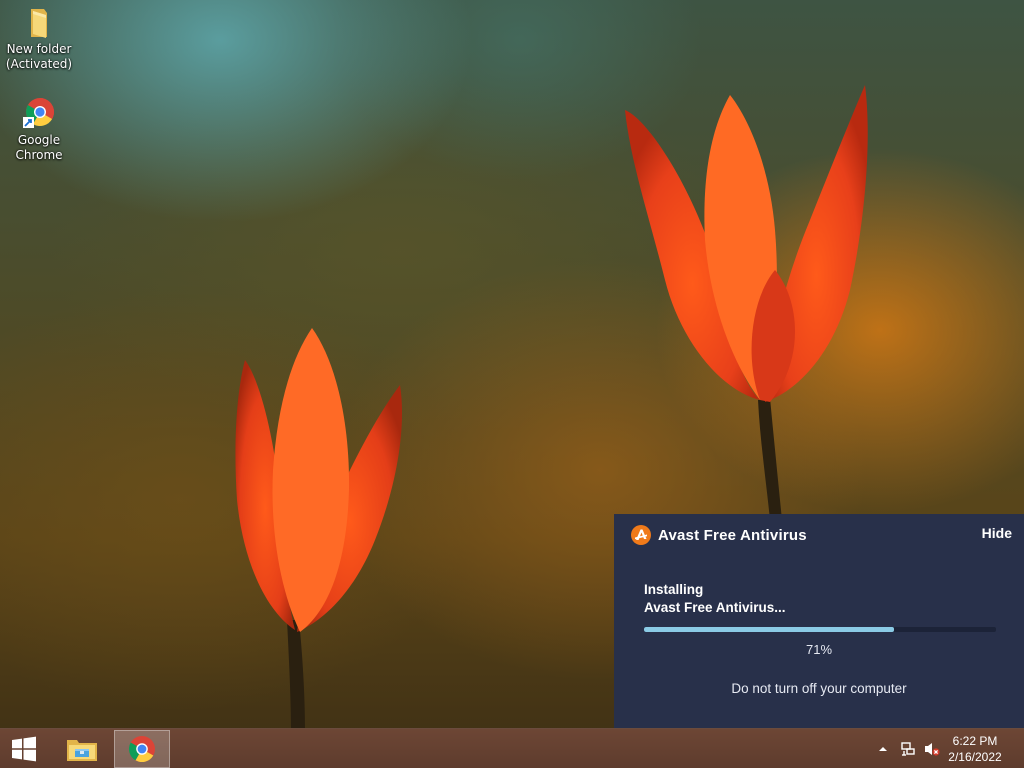 The image size is (1024, 768). I want to click on network-tray-button, so click(908, 748).